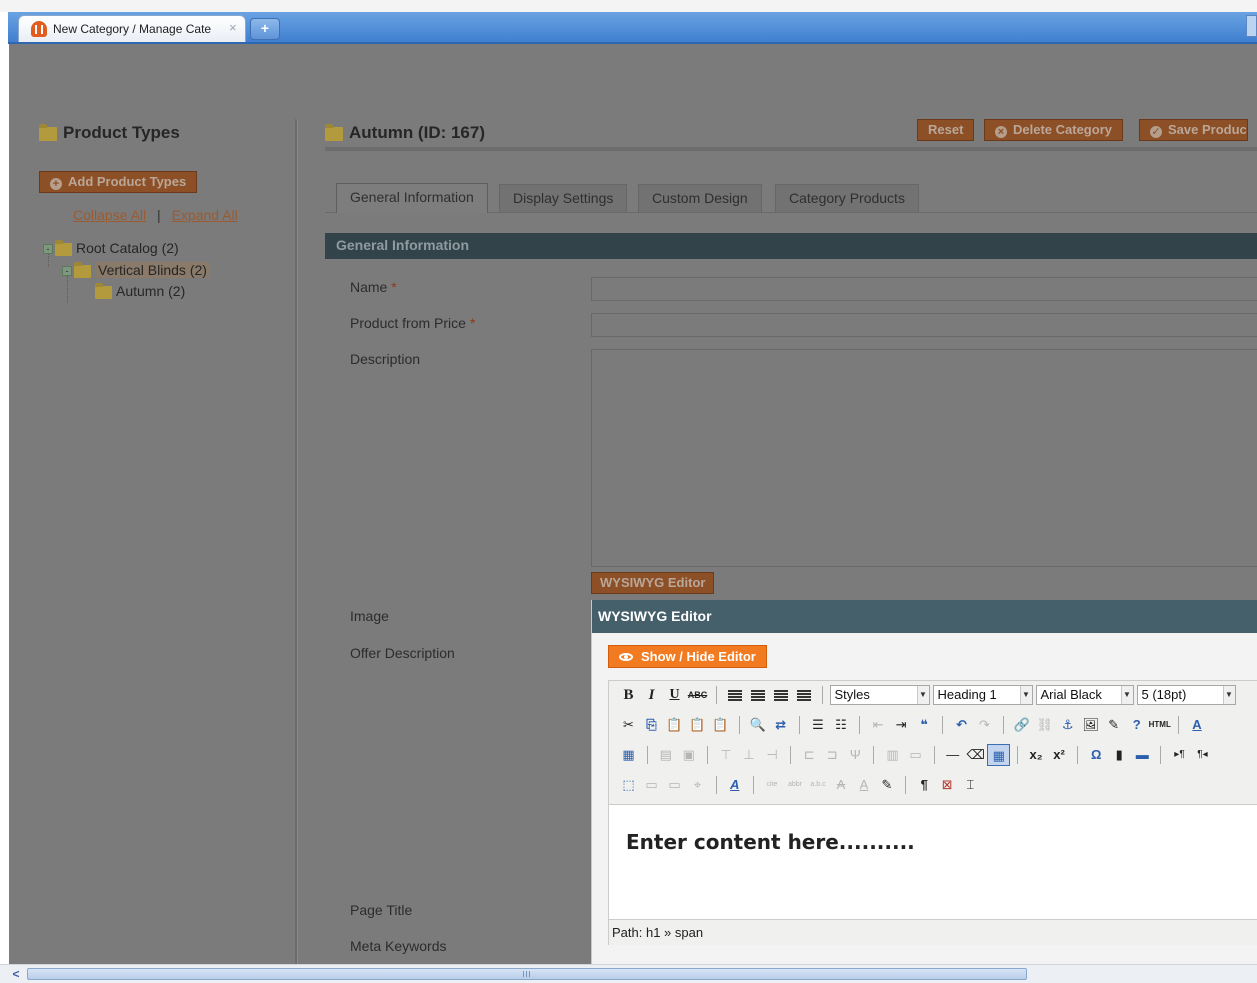  What do you see at coordinates (1017, 755) in the screenshot?
I see `toolbar-separator` at bounding box center [1017, 755].